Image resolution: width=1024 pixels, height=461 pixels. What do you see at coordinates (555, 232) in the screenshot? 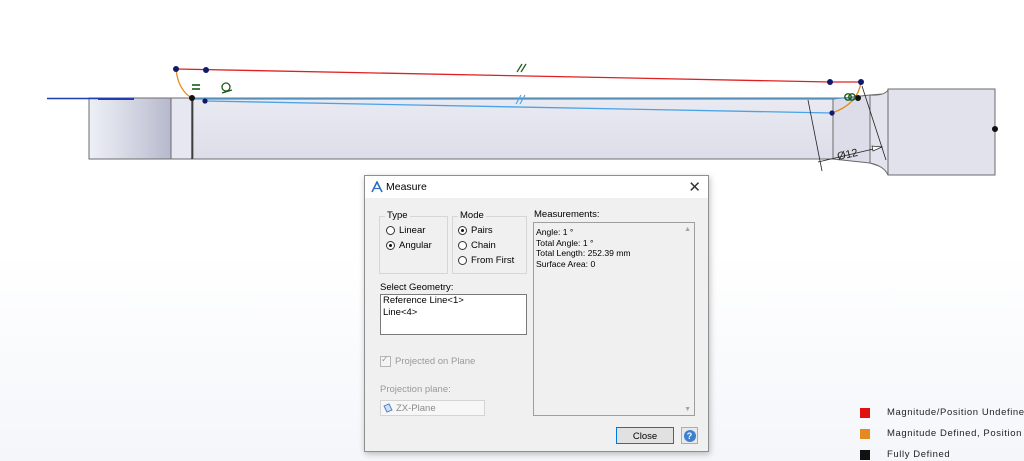
I see `measurement-angle: Angle: 1 °` at bounding box center [555, 232].